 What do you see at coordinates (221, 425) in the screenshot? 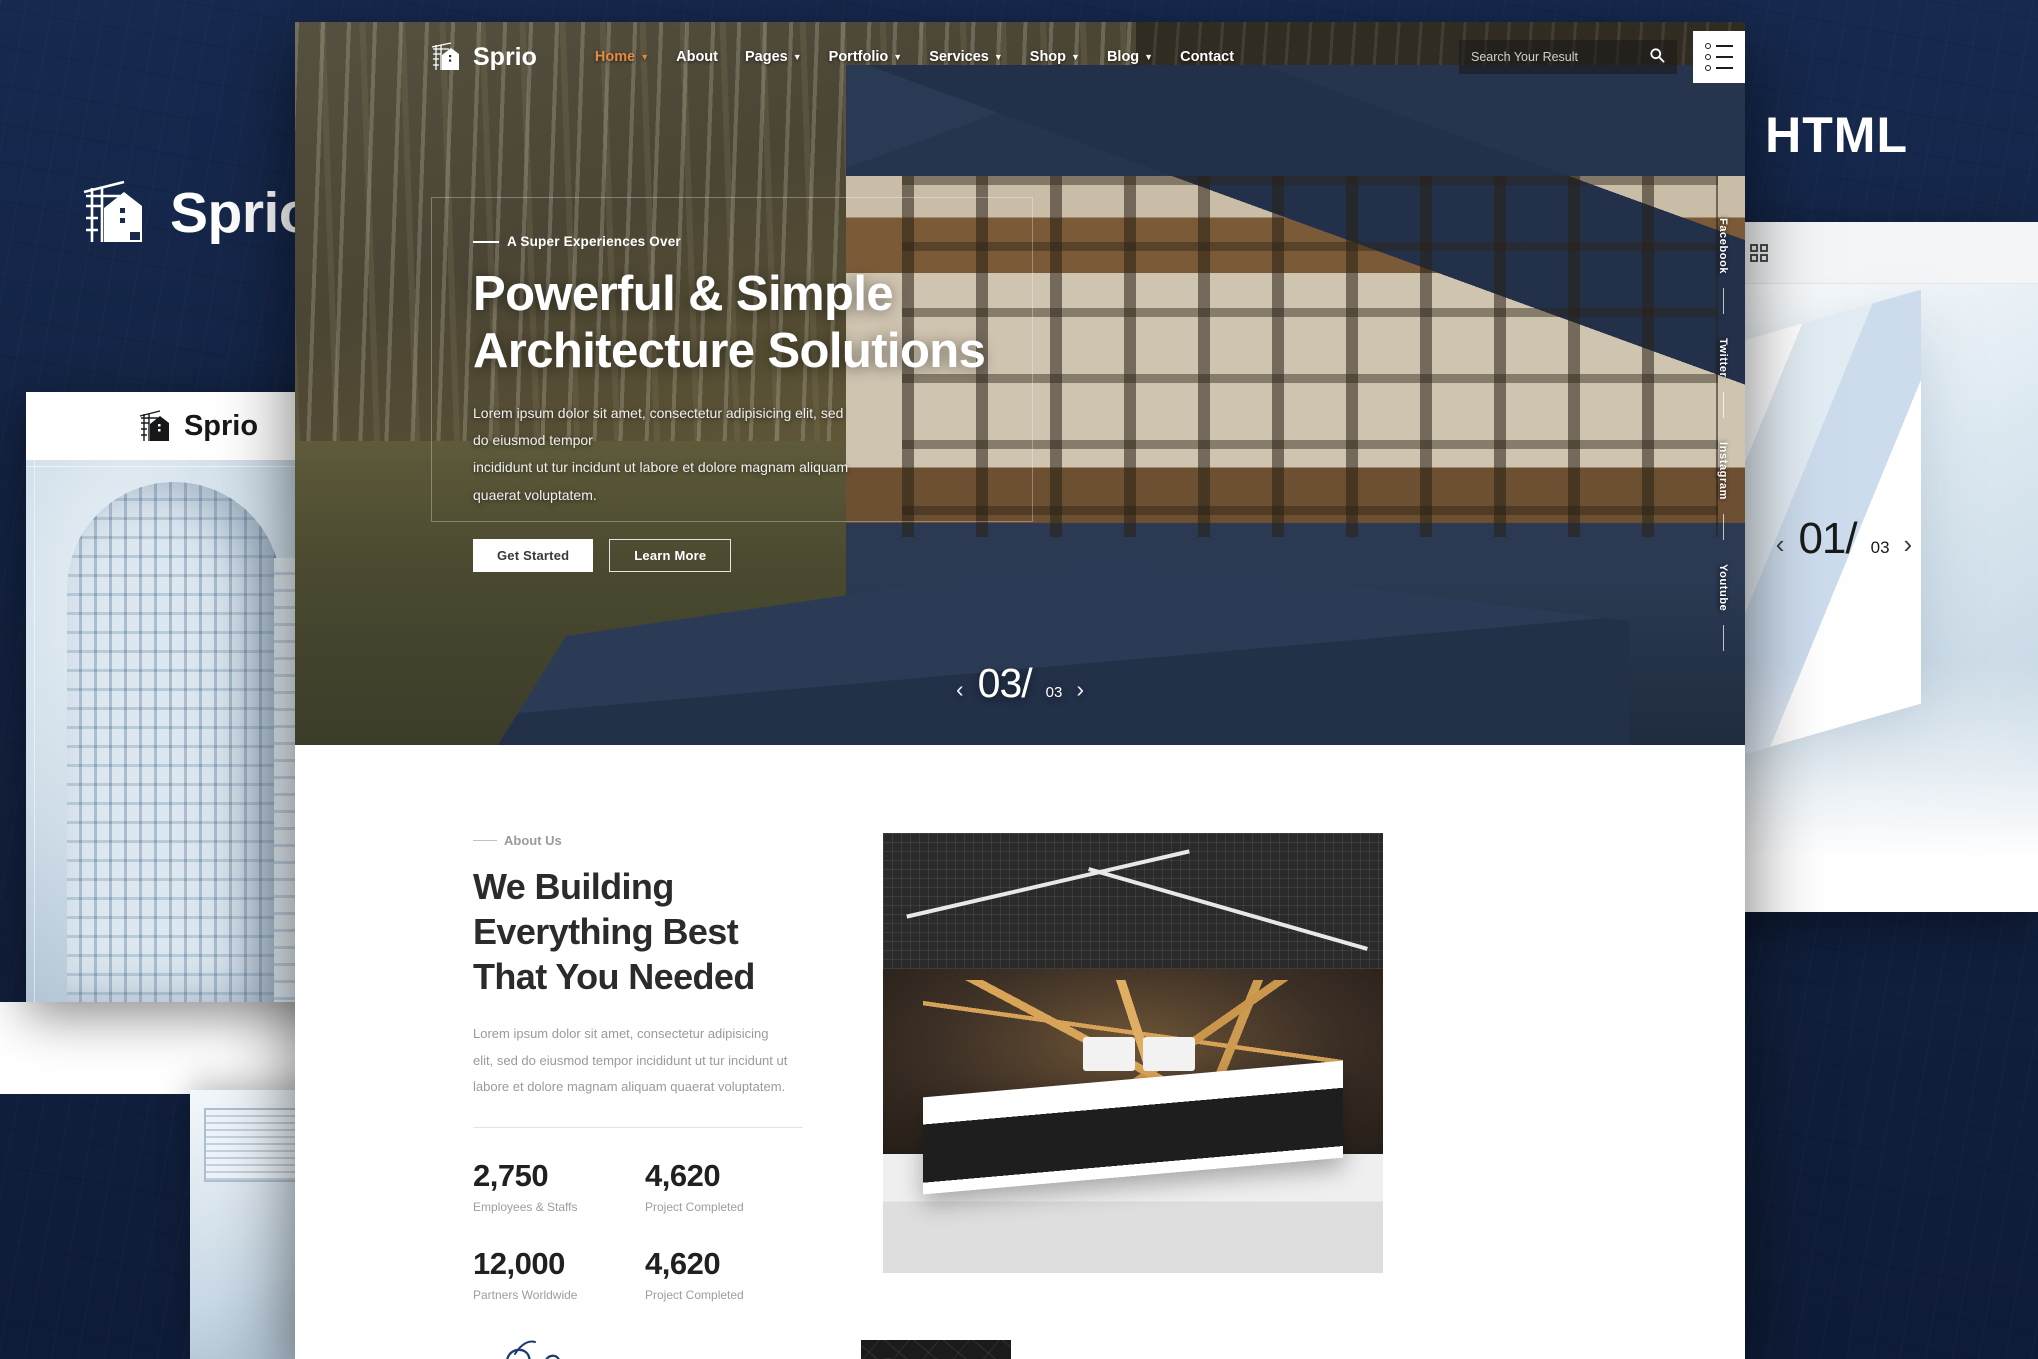
I see `left-preview-brand-label: Sprio` at bounding box center [221, 425].